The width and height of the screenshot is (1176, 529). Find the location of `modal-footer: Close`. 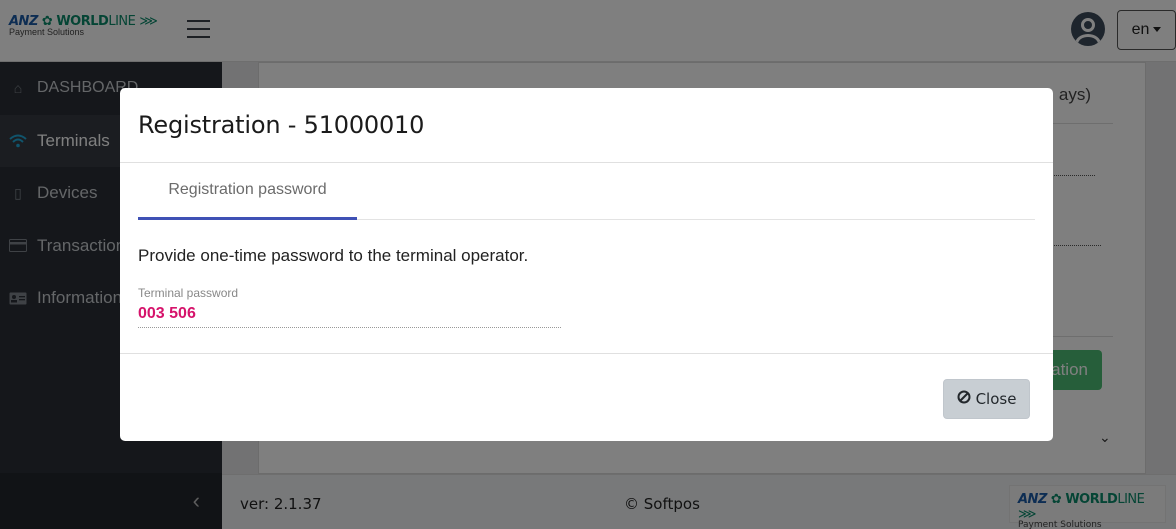

modal-footer: Close is located at coordinates (586, 397).